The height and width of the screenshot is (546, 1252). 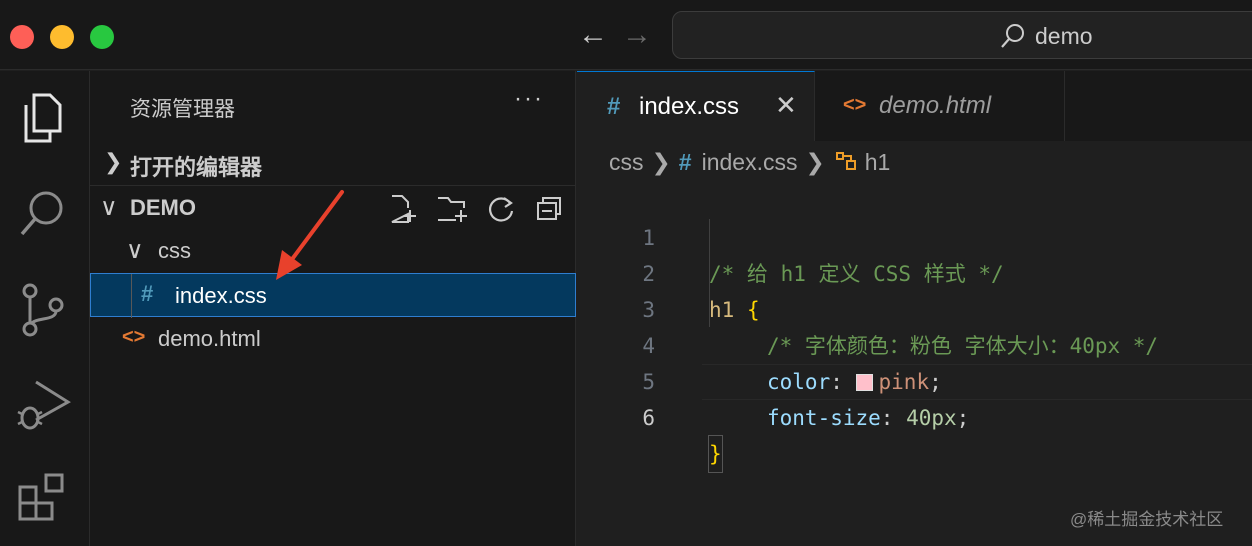 What do you see at coordinates (786, 105) in the screenshot?
I see `close-icon: ✕` at bounding box center [786, 105].